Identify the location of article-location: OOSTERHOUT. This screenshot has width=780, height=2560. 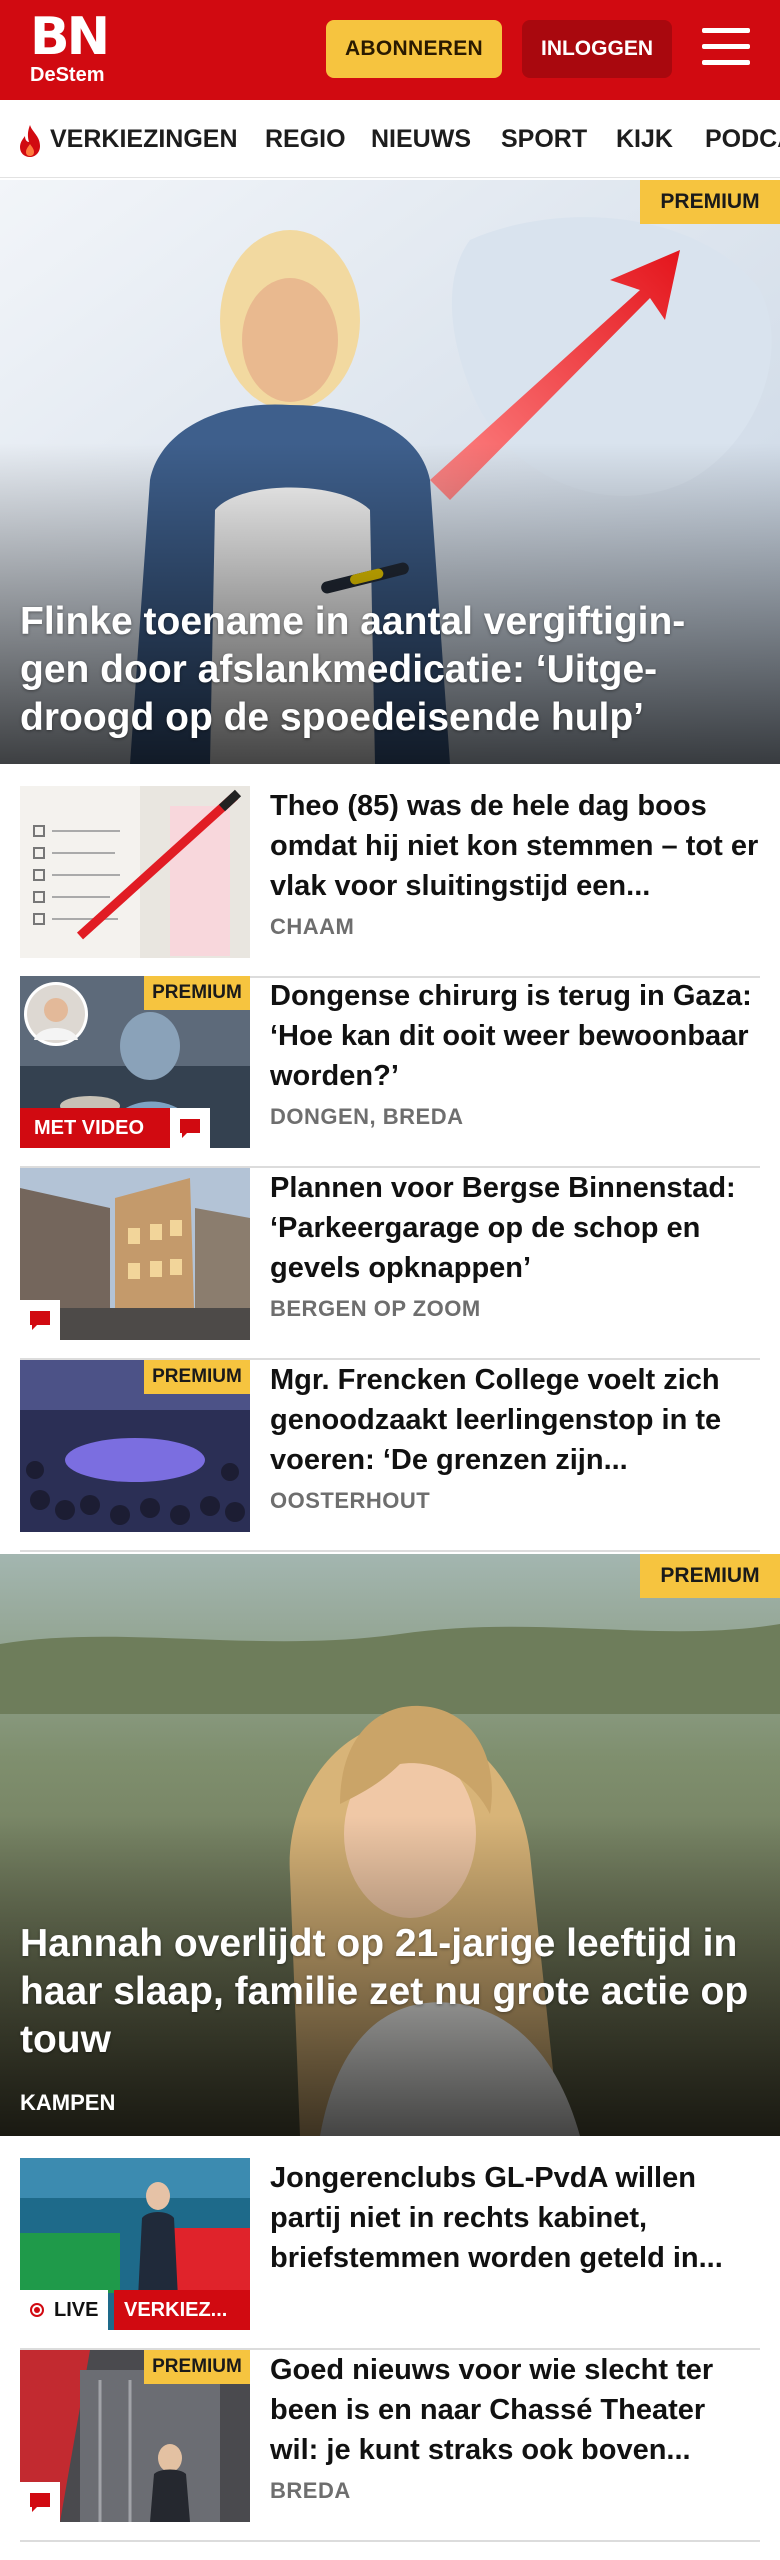
(350, 1500).